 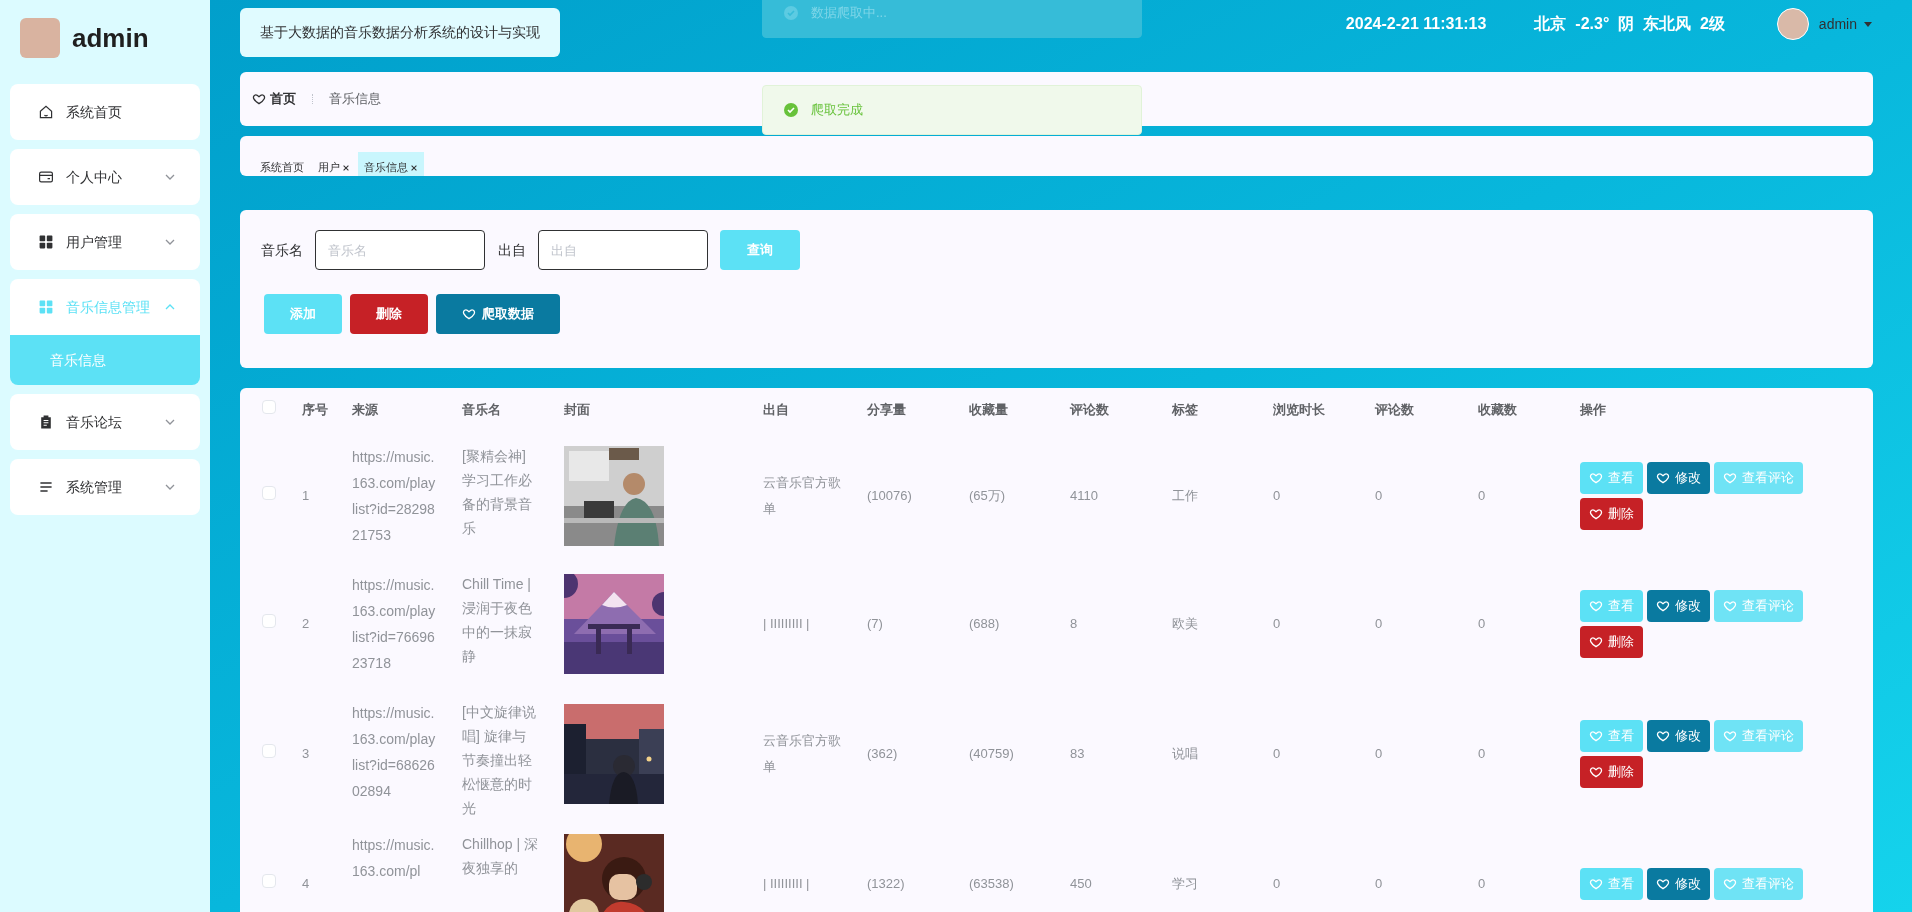 I want to click on field-label: 出自, so click(x=512, y=250).